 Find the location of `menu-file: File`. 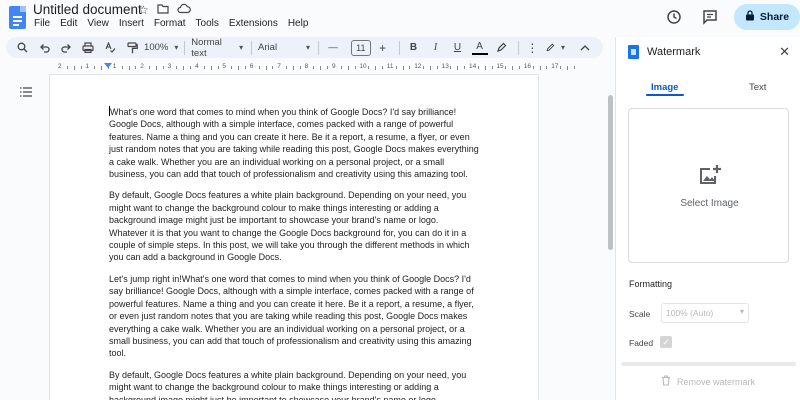

menu-file: File is located at coordinates (42, 23).